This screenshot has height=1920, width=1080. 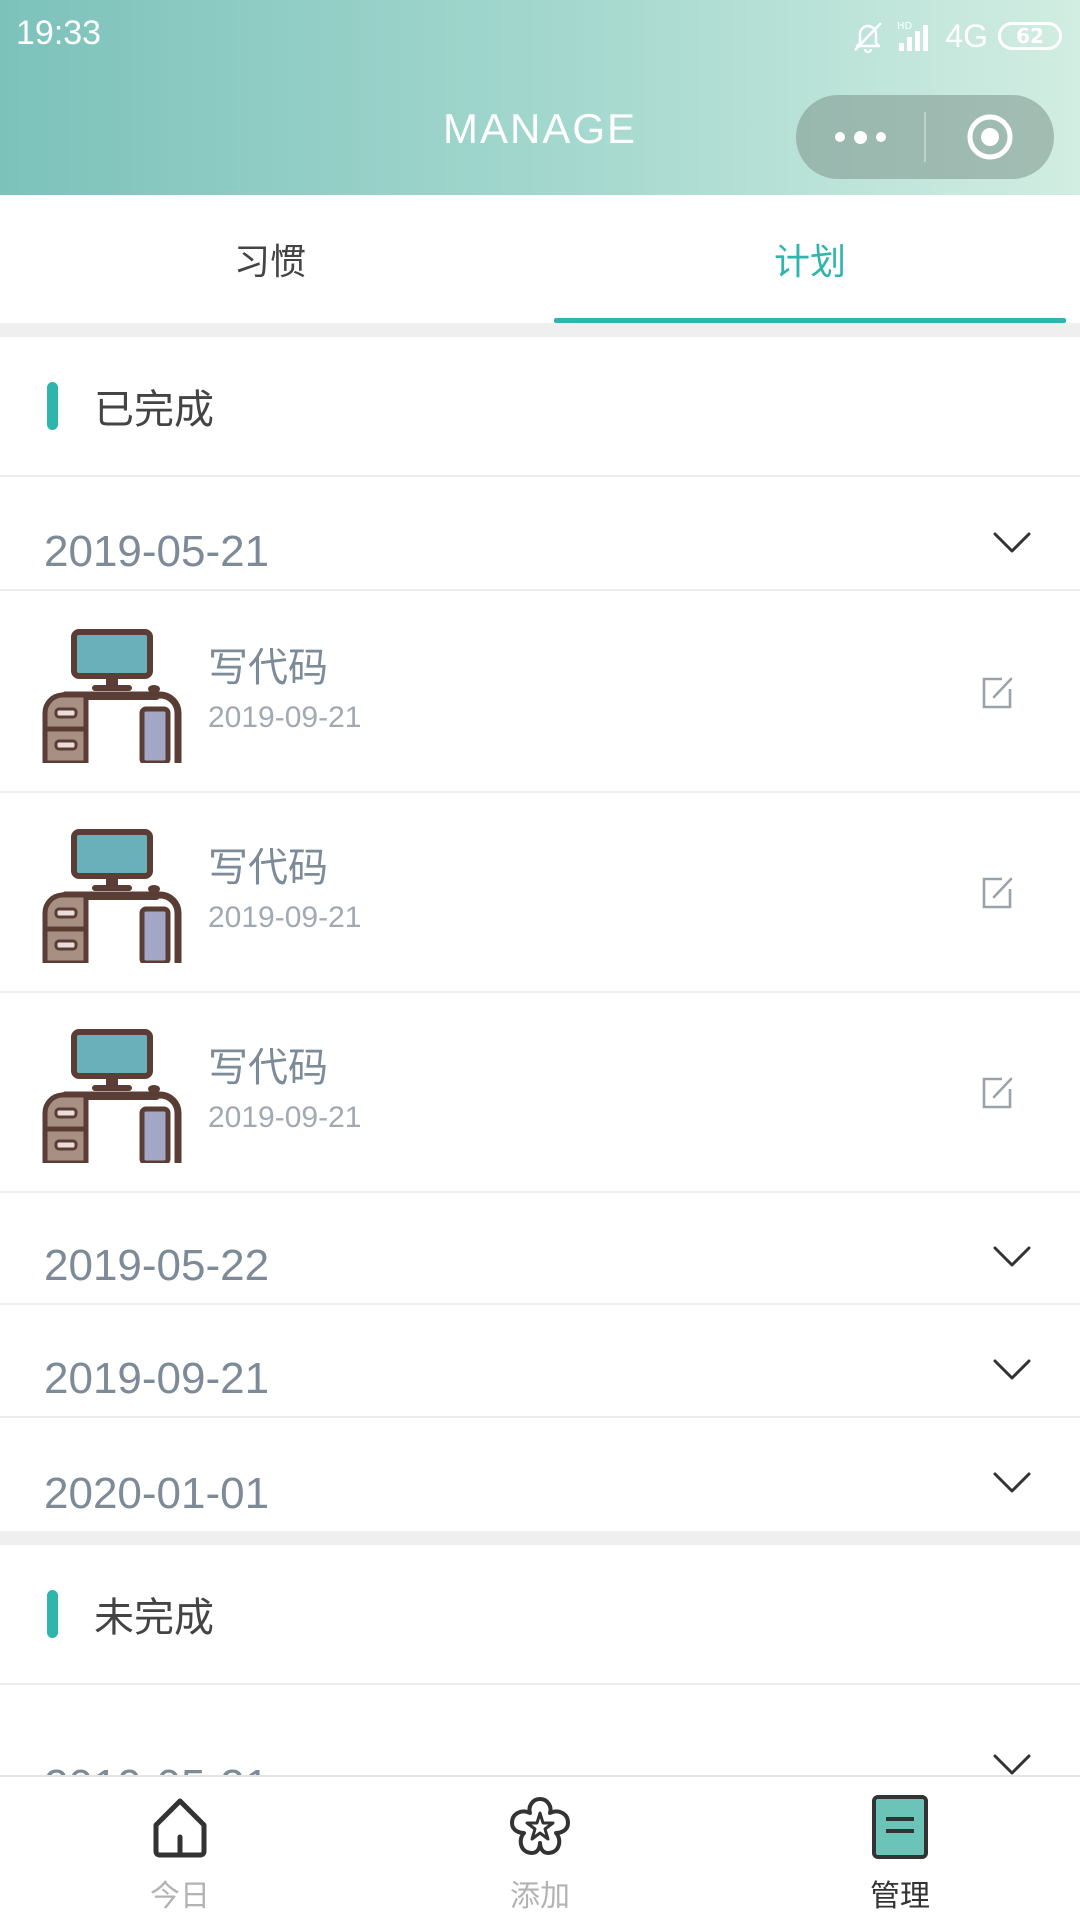 What do you see at coordinates (154, 1618) in the screenshot?
I see `section-label: 未完成` at bounding box center [154, 1618].